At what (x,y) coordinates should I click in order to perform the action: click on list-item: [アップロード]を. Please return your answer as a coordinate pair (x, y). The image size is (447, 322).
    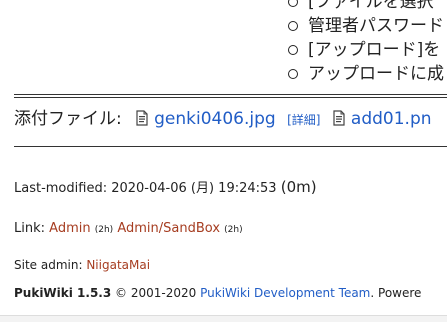
    Looking at the image, I should click on (367, 50).